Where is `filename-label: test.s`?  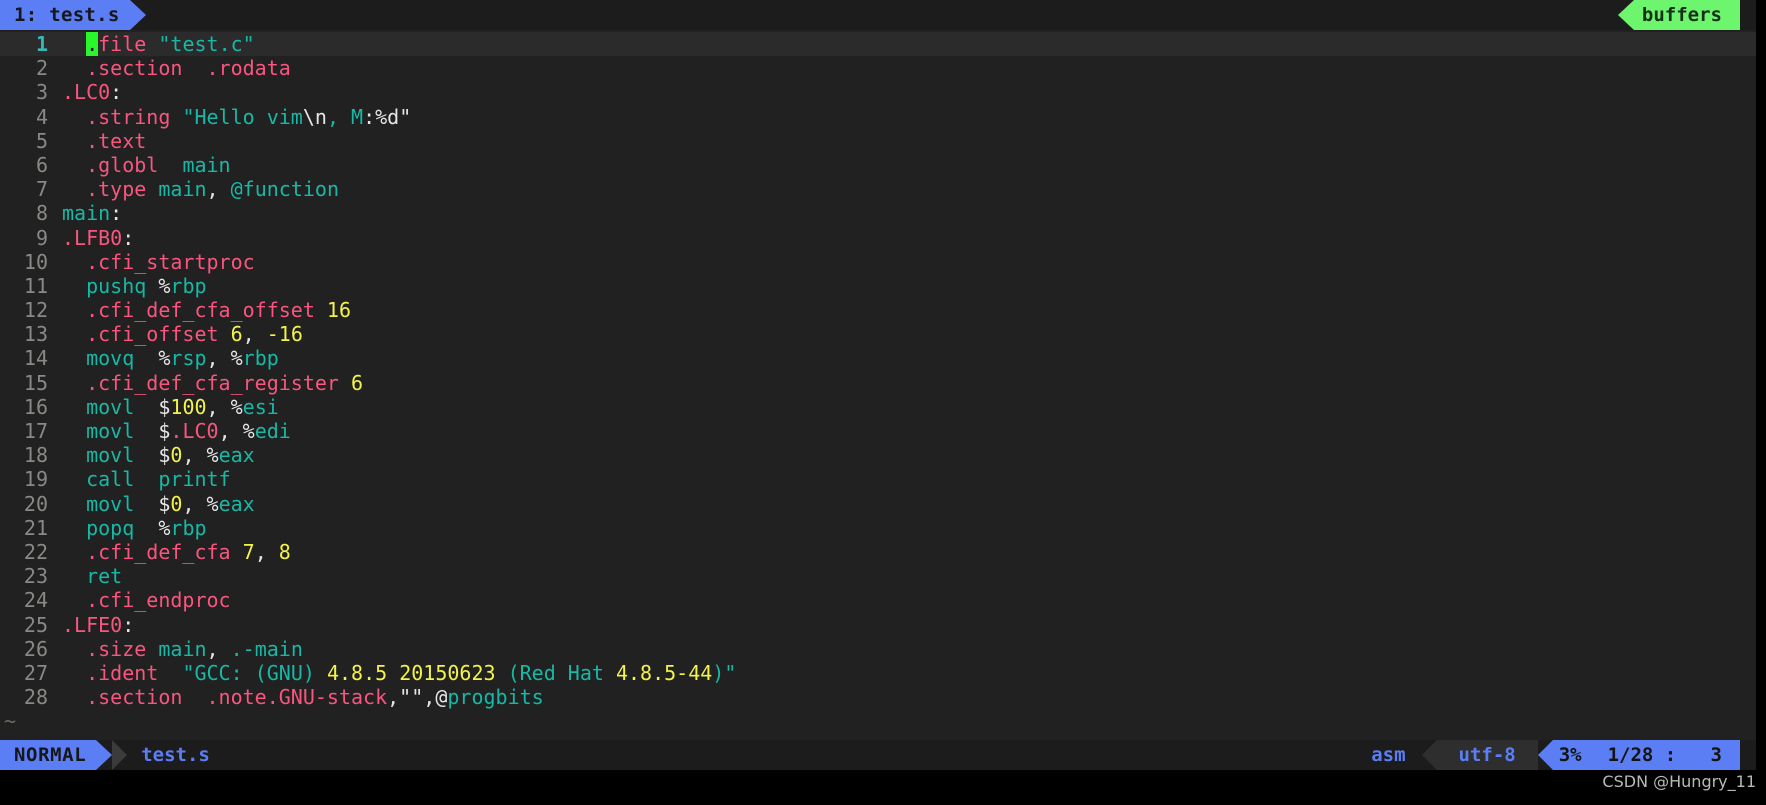
filename-label: test.s is located at coordinates (175, 755).